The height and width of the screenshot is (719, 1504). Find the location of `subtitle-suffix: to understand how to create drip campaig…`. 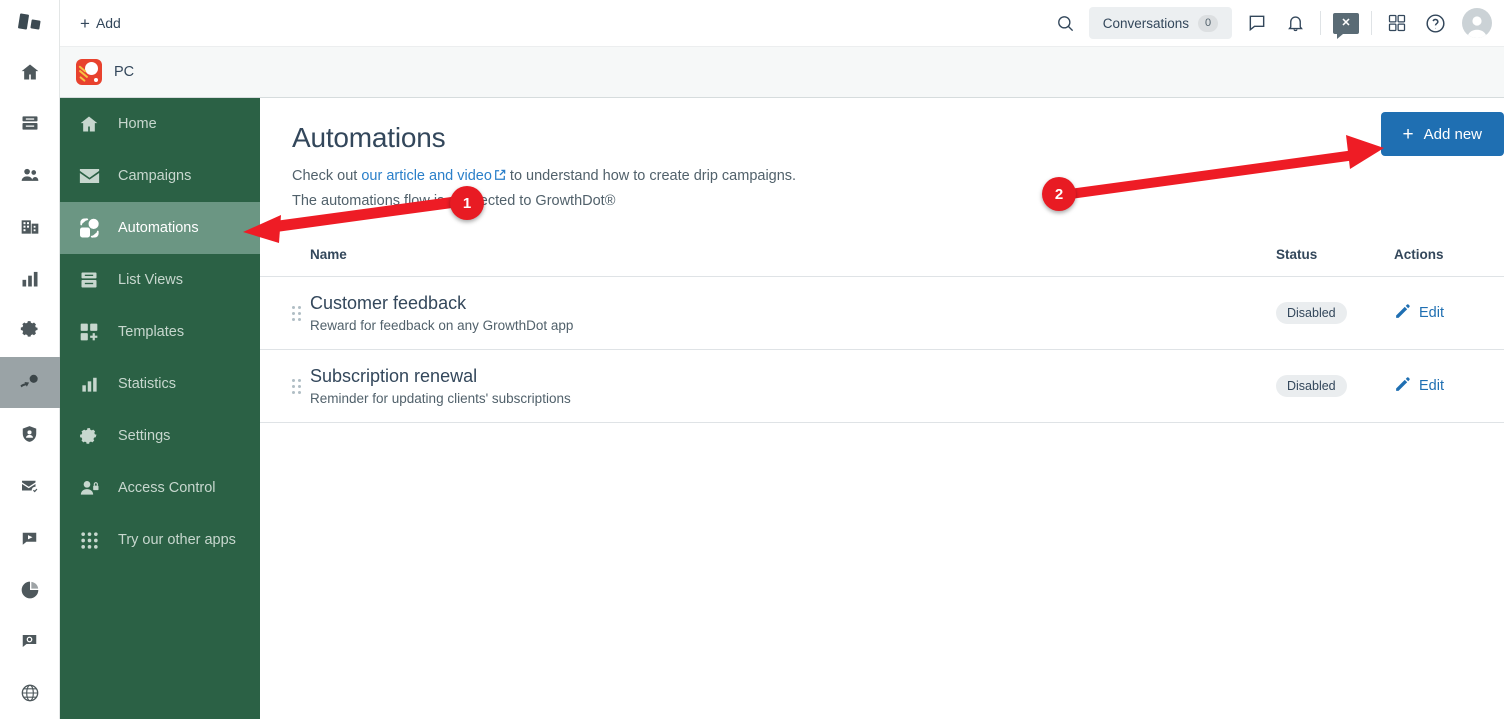

subtitle-suffix: to understand how to create drip campaig… is located at coordinates (651, 176).